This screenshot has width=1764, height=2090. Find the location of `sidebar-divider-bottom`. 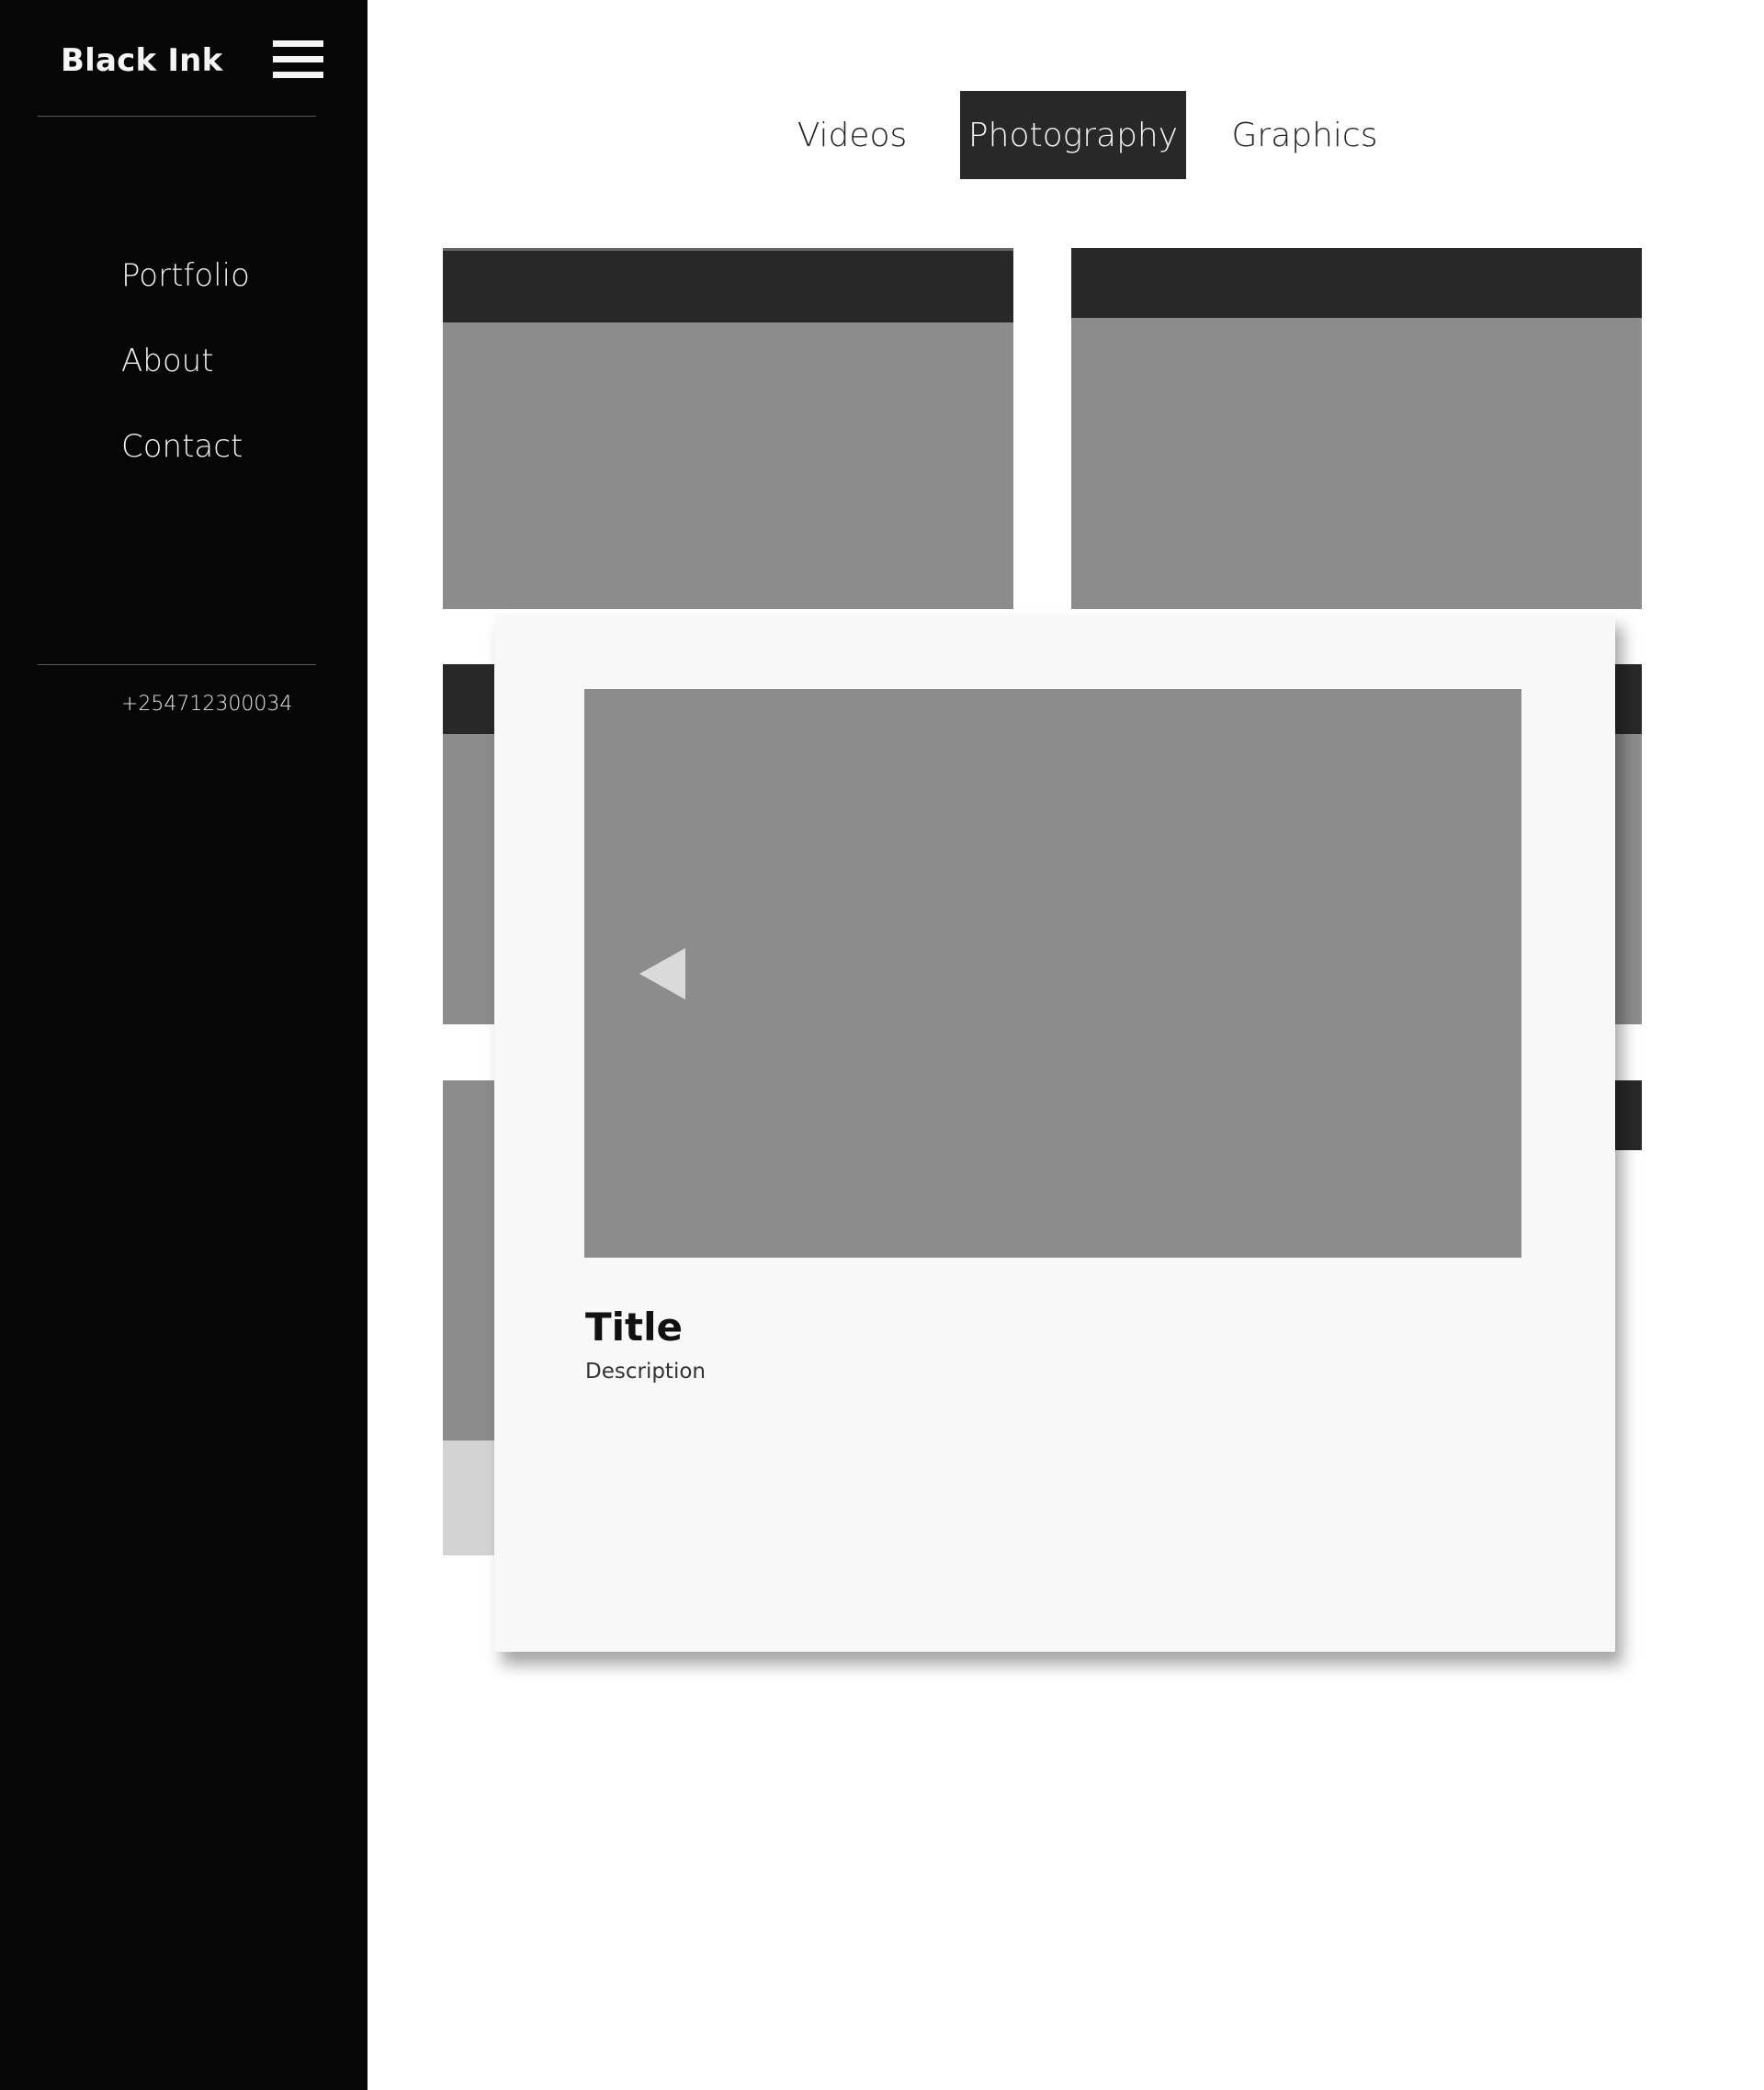

sidebar-divider-bottom is located at coordinates (177, 664).